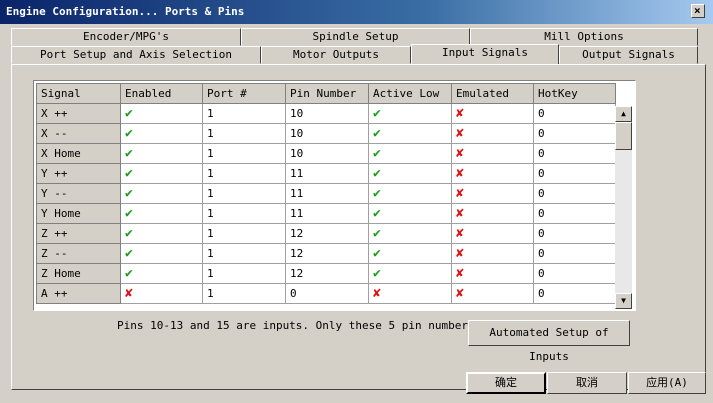  What do you see at coordinates (78, 273) in the screenshot?
I see `signal-name-cell: Z Home` at bounding box center [78, 273].